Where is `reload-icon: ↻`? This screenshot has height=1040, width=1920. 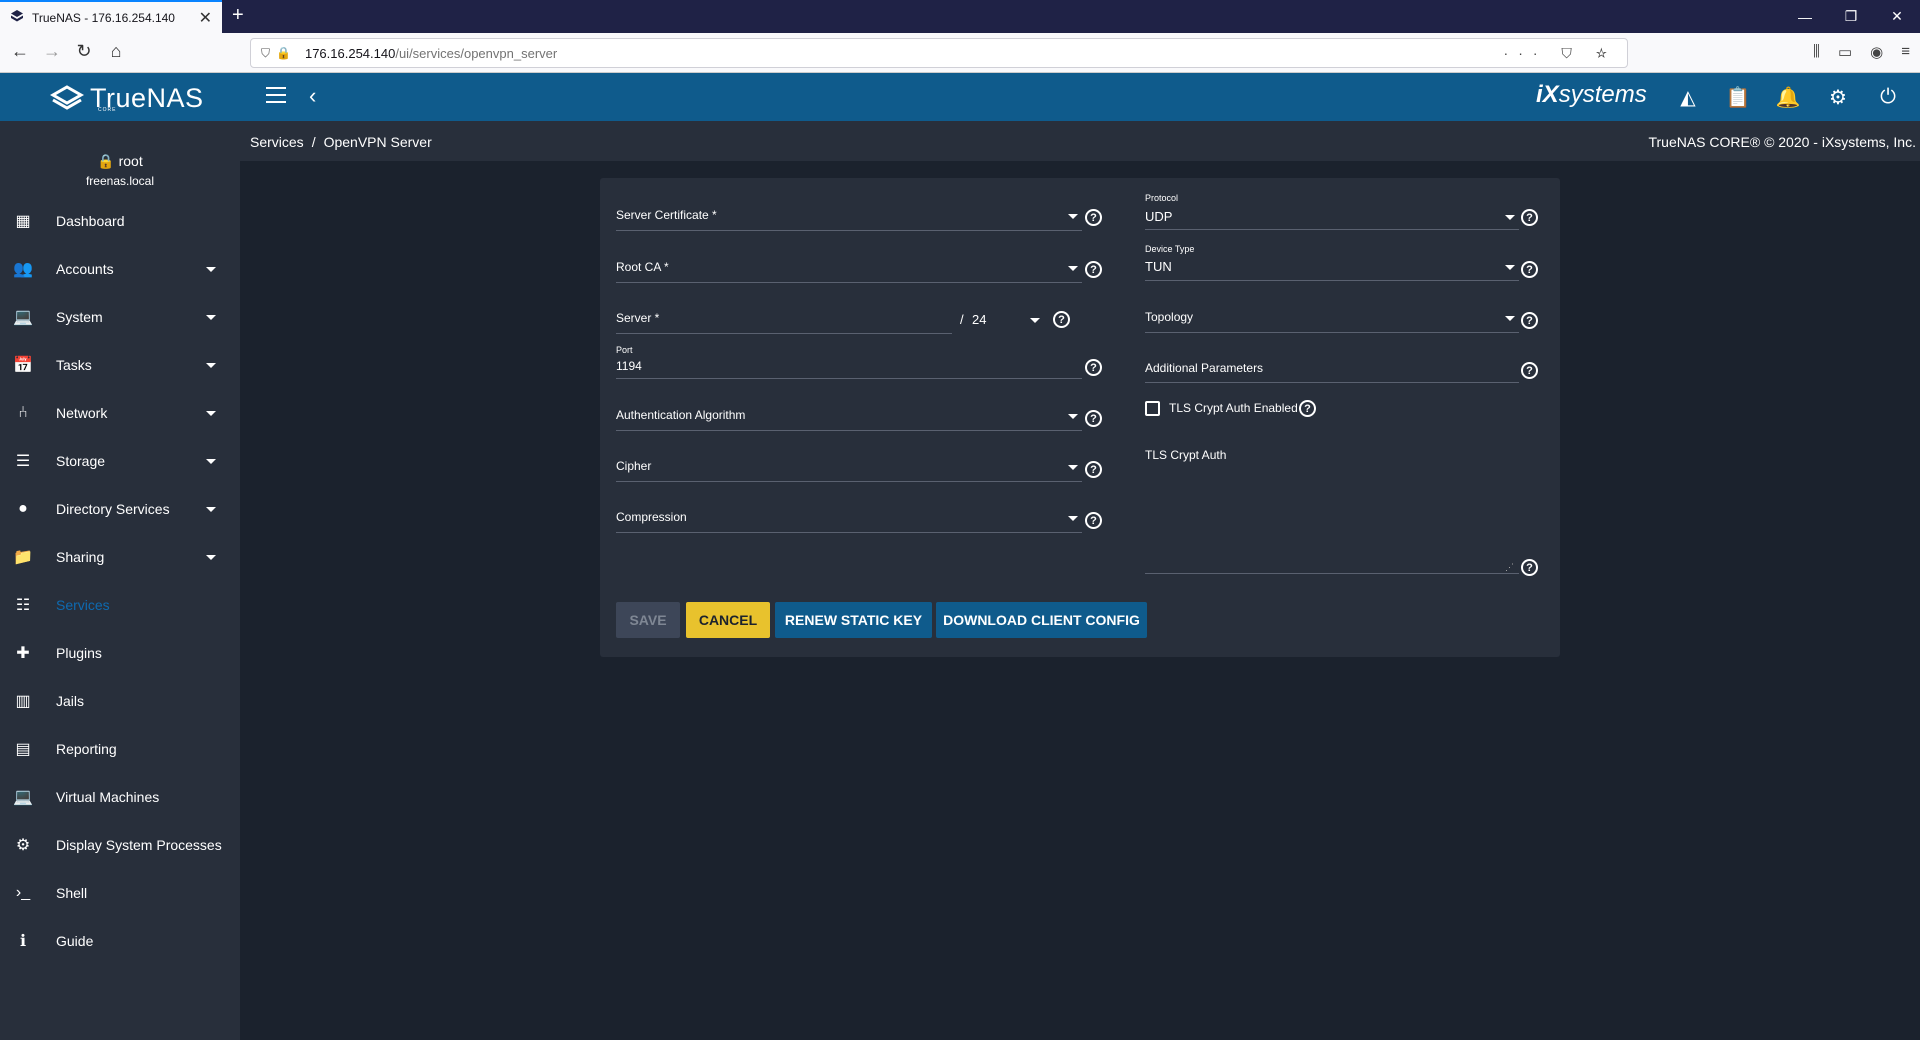 reload-icon: ↻ is located at coordinates (84, 51).